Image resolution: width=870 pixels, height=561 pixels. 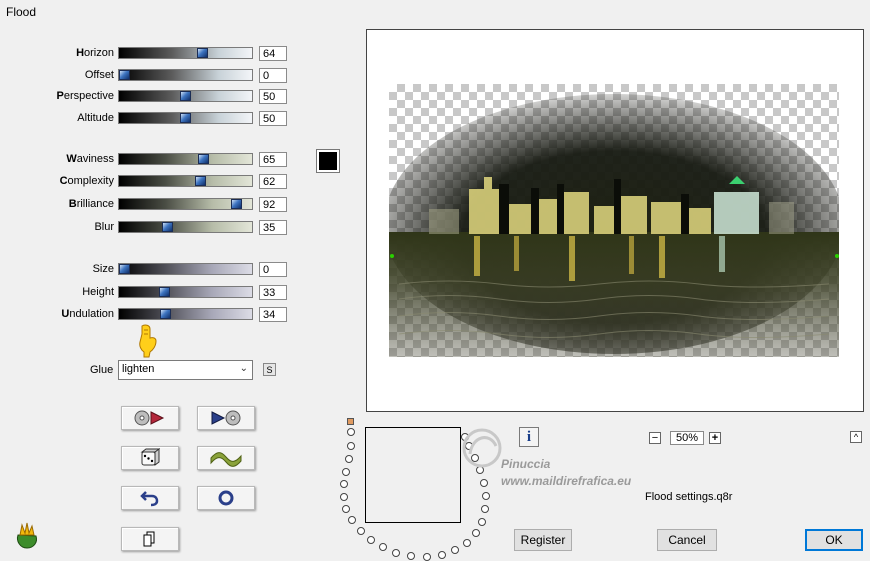 I want to click on settings-filename: Flood settings.q8r, so click(x=689, y=497).